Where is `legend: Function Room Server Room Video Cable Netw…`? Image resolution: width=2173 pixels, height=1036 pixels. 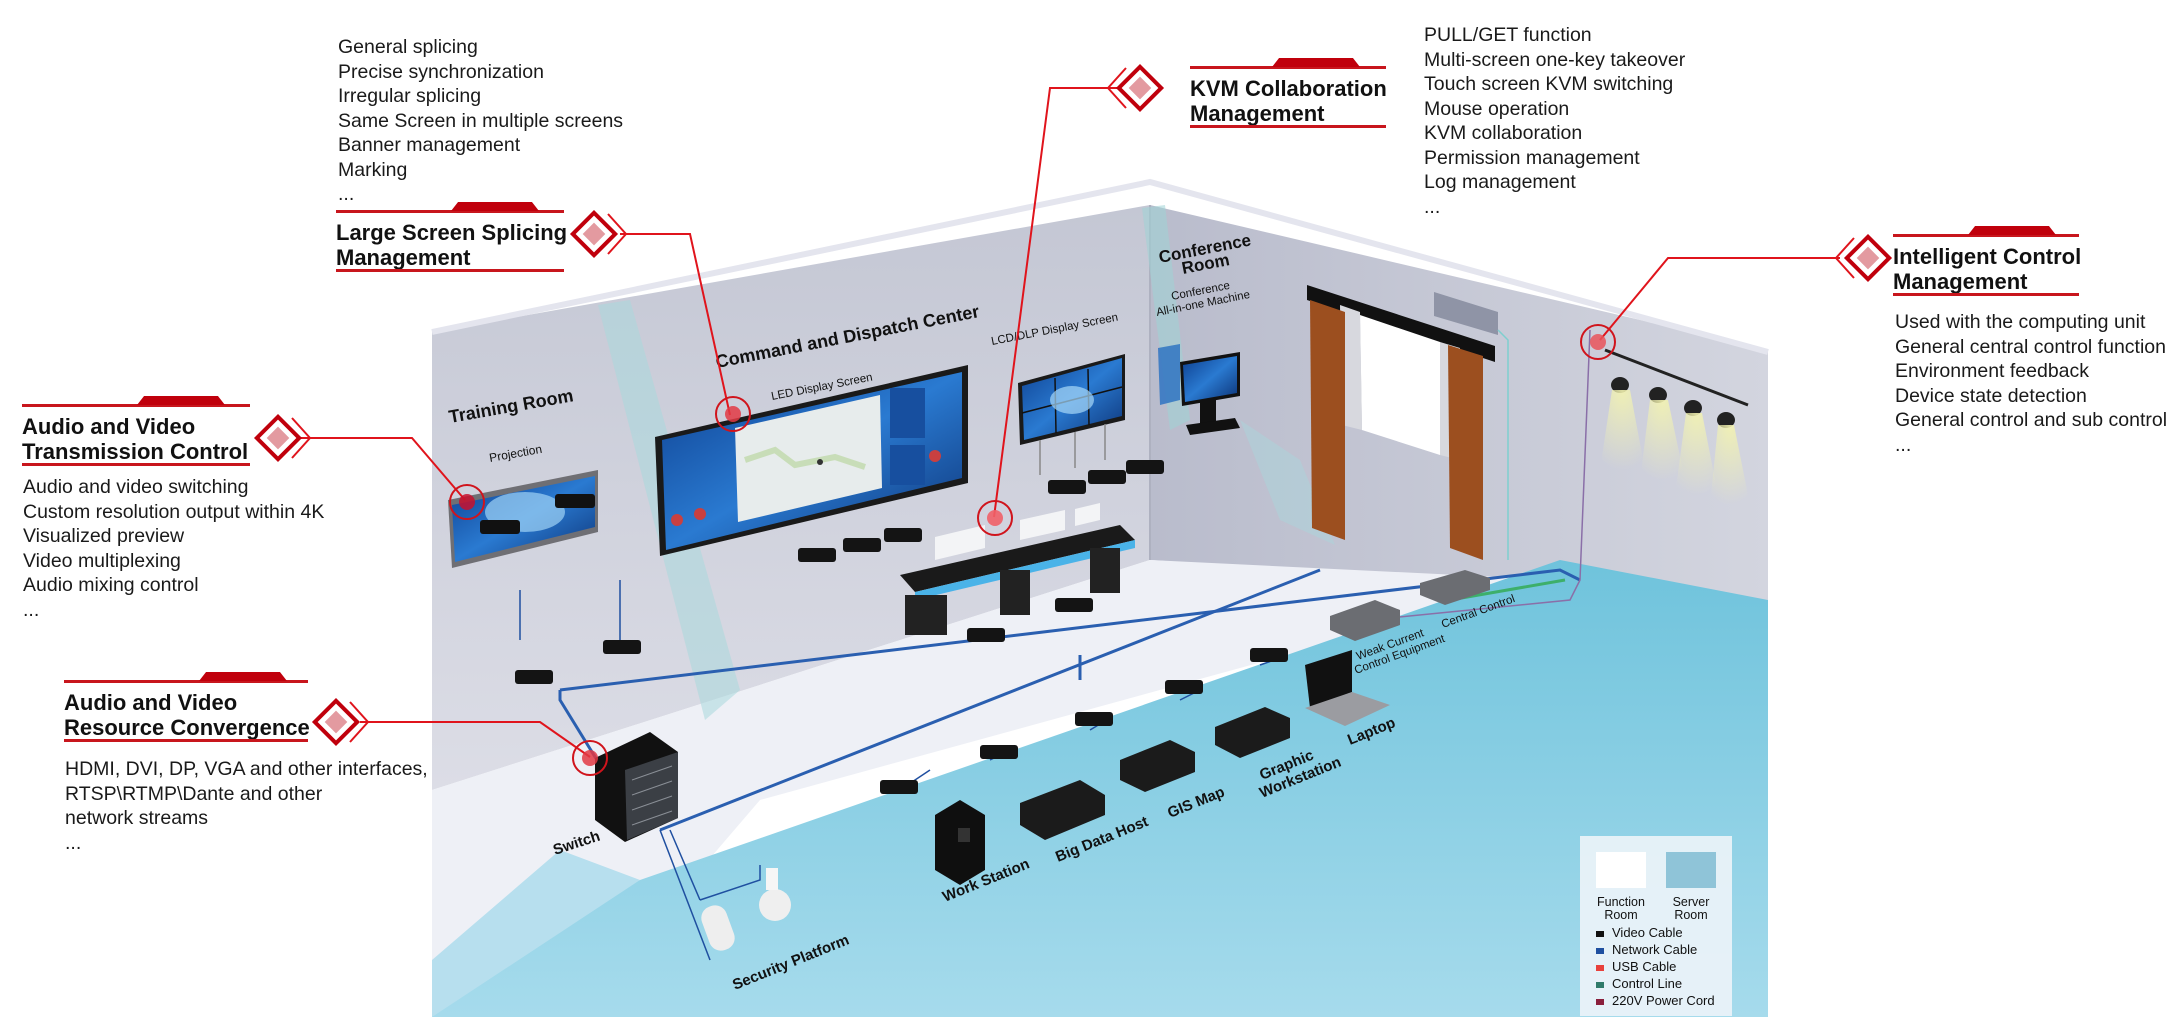
legend: Function Room Server Room Video Cable Netw… is located at coordinates (1656, 926).